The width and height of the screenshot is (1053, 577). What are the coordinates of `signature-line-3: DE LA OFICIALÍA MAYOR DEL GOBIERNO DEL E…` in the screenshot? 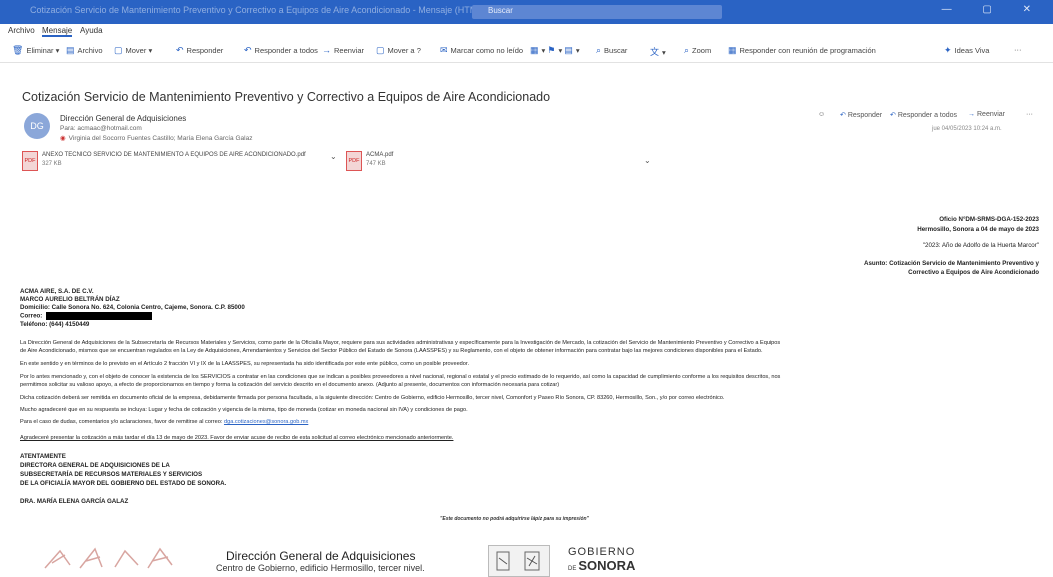 It's located at (123, 483).